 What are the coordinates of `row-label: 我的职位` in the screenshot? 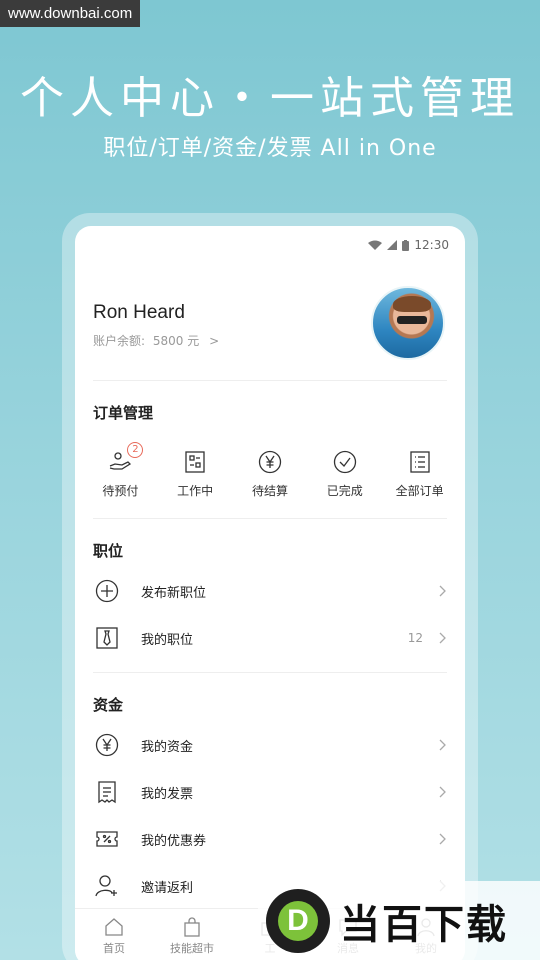 It's located at (167, 640).